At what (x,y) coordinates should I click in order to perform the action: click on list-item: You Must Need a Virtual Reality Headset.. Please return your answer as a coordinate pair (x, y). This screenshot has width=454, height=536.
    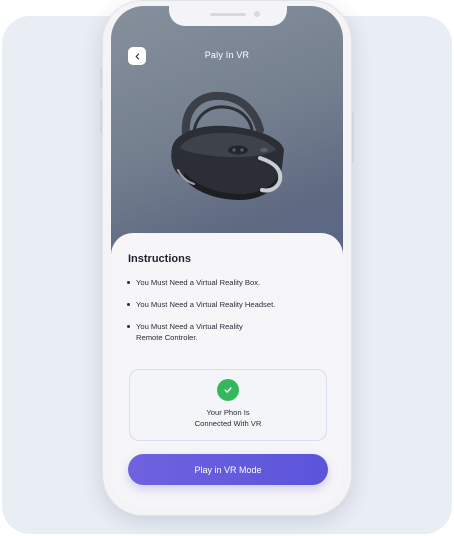
    Looking at the image, I should click on (201, 304).